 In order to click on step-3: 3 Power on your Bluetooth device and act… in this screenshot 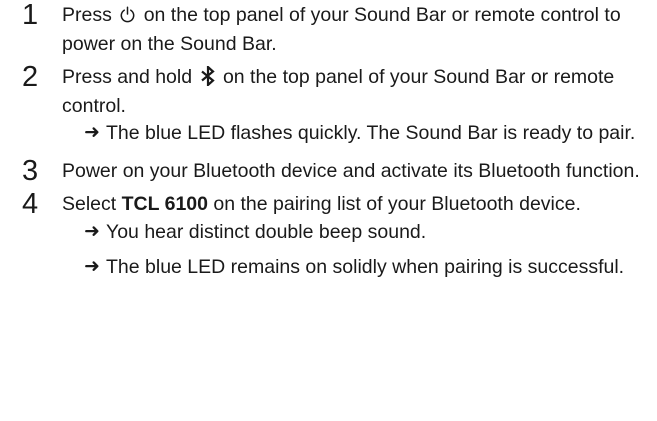, I will do `click(328, 171)`.